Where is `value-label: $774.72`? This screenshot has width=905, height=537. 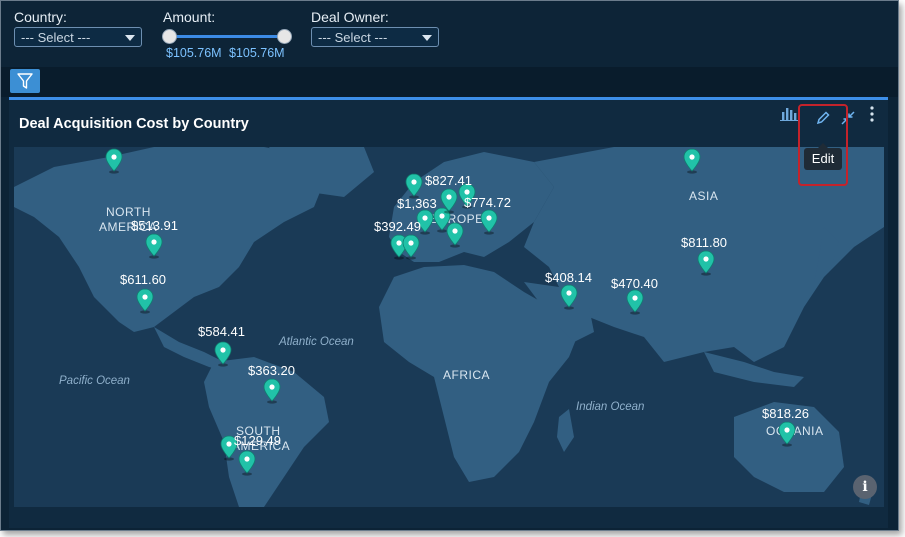
value-label: $774.72 is located at coordinates (487, 202).